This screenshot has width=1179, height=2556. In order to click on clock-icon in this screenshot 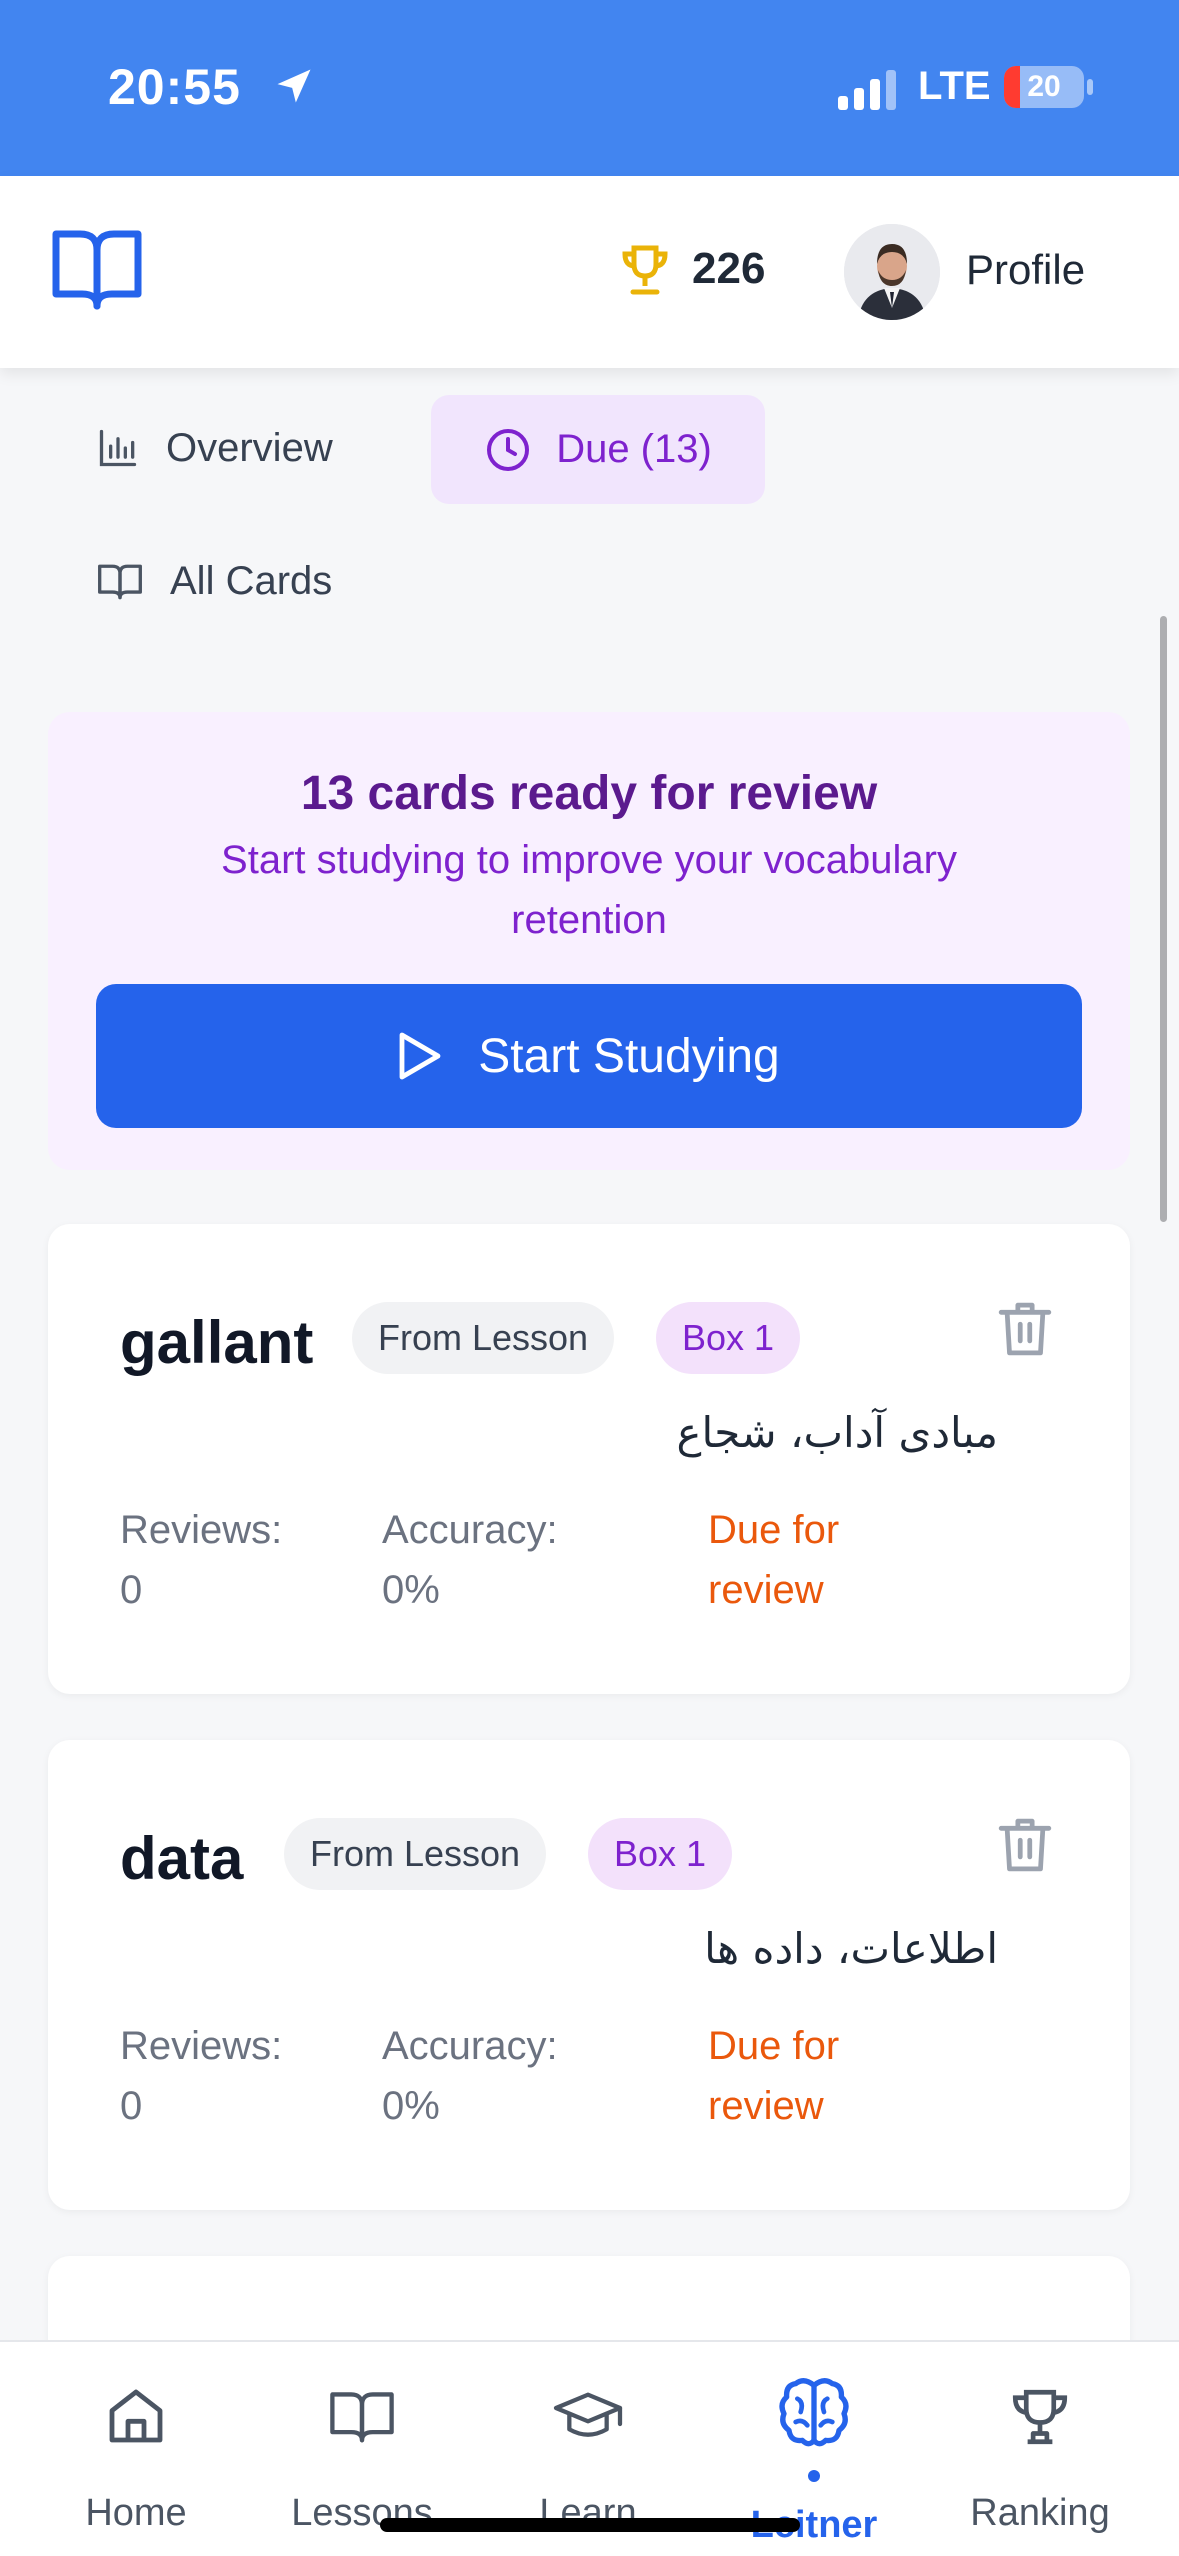, I will do `click(508, 449)`.